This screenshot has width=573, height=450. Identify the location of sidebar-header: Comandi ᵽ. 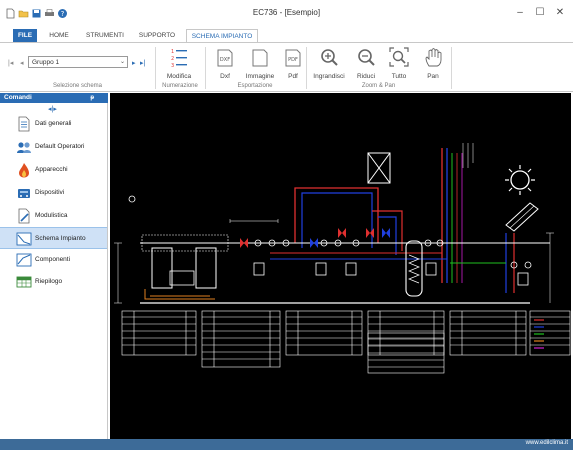
(54, 98).